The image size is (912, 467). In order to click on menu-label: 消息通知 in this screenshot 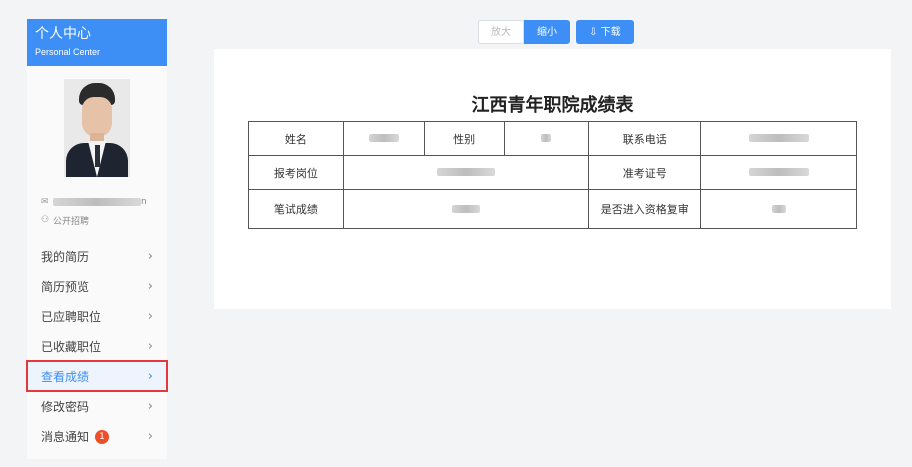, I will do `click(65, 436)`.